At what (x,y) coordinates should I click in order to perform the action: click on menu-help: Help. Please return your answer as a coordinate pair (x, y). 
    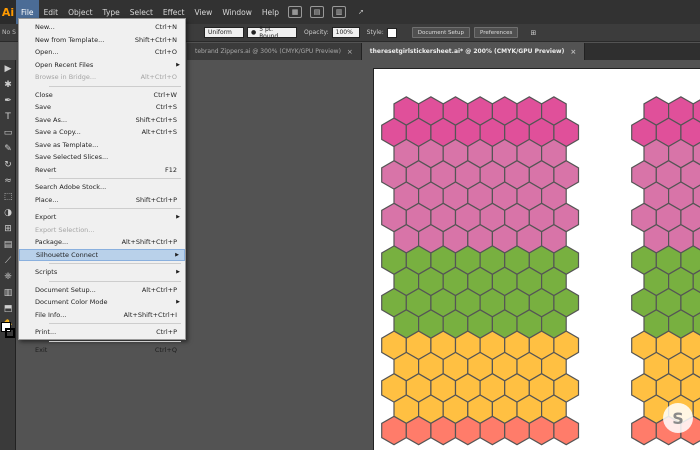
    Looking at the image, I should click on (270, 12).